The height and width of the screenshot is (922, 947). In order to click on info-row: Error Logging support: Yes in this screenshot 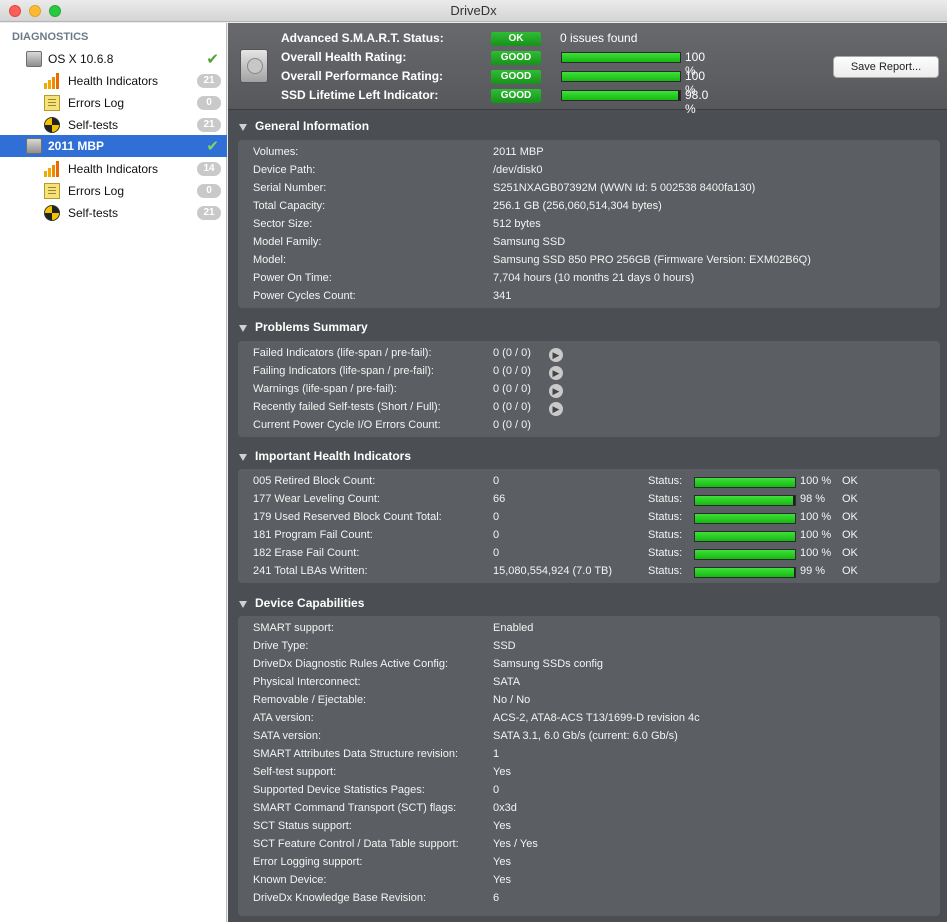, I will do `click(593, 864)`.